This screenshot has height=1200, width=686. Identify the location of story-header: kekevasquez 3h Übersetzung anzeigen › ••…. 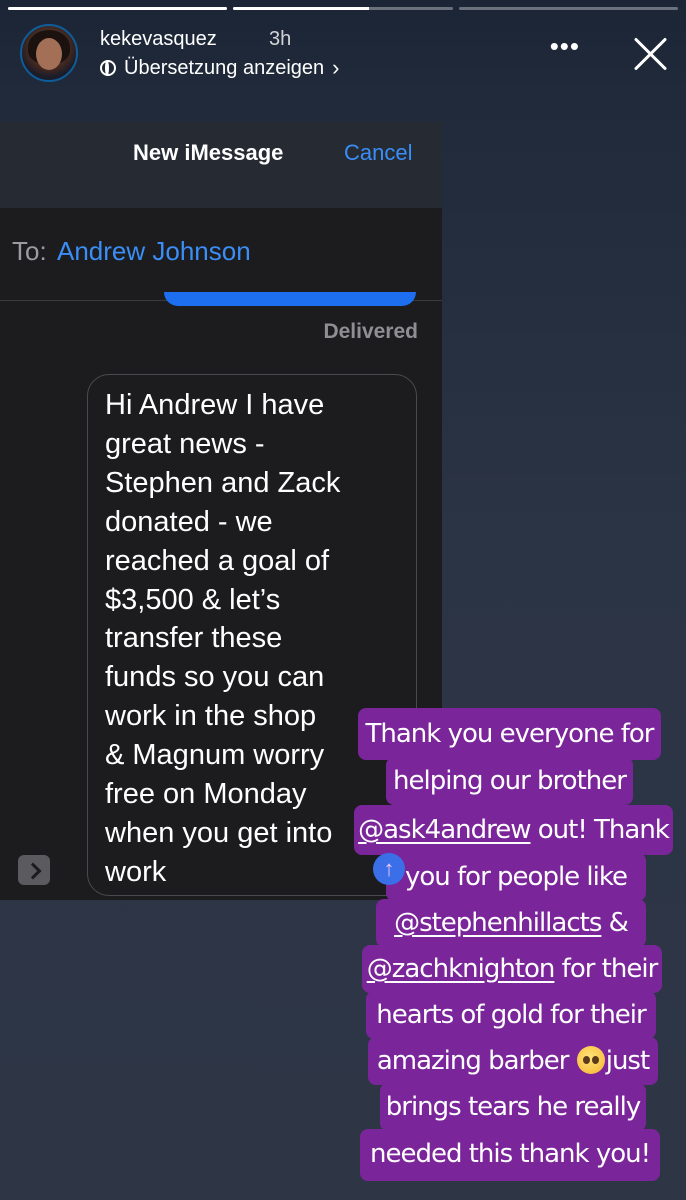
(345, 53).